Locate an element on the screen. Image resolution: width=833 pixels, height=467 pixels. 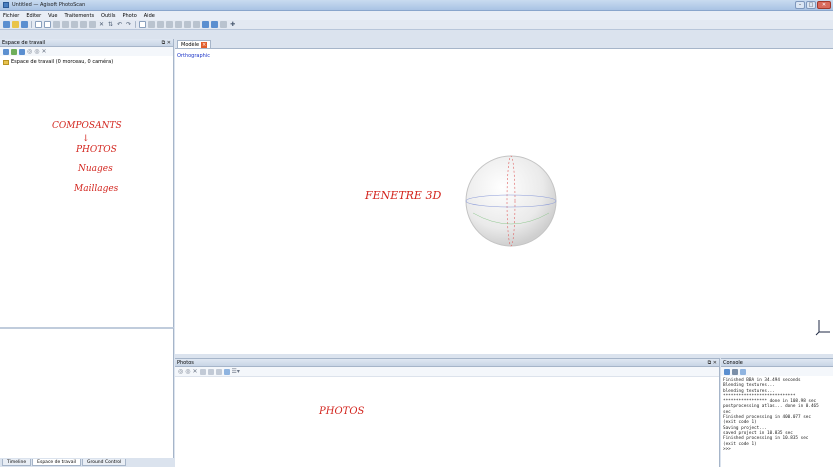
resize-region-icon is located at coordinates (83, 24).